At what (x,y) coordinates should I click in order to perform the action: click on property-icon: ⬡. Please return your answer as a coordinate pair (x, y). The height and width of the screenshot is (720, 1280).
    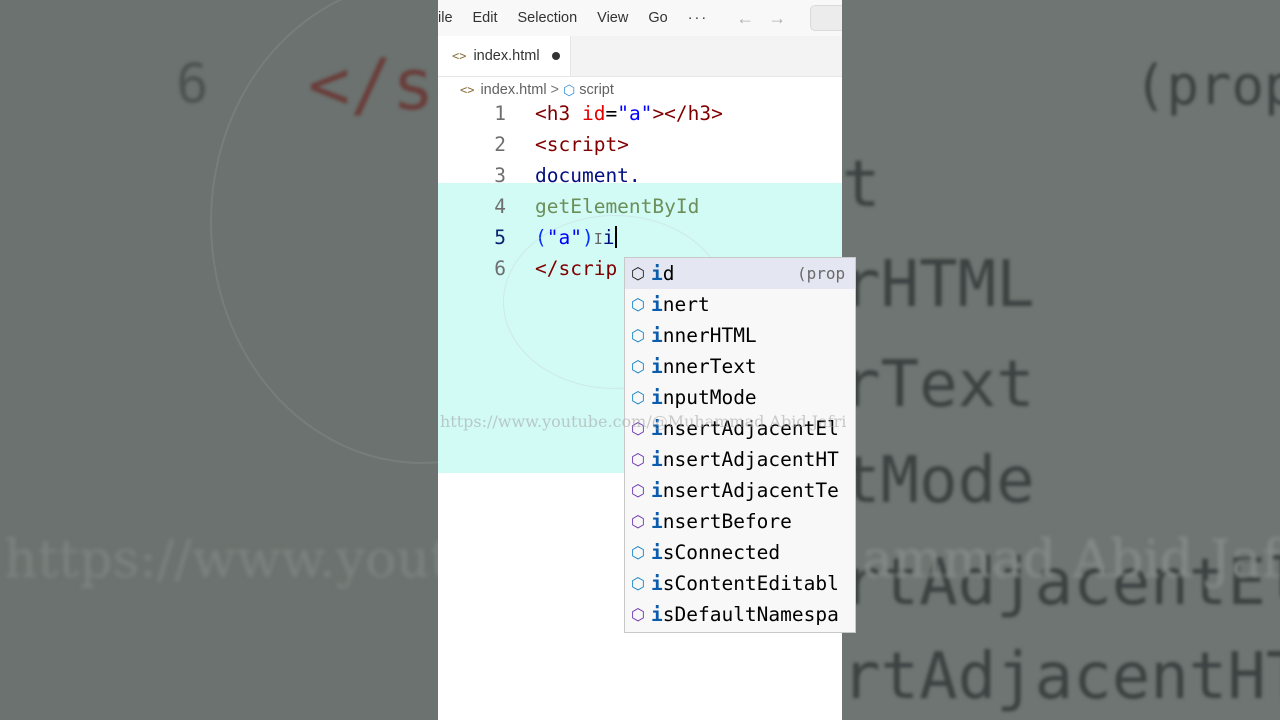
    Looking at the image, I should click on (638, 273).